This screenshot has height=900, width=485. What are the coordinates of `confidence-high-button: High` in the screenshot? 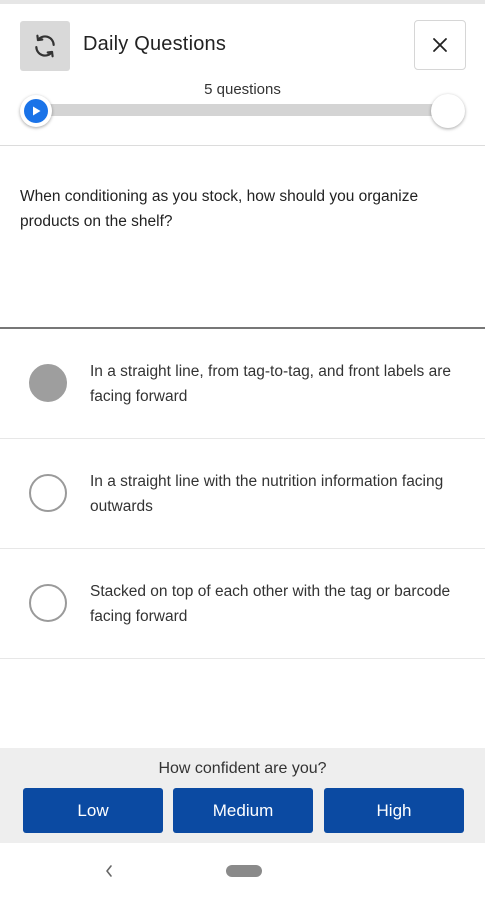 It's located at (394, 810).